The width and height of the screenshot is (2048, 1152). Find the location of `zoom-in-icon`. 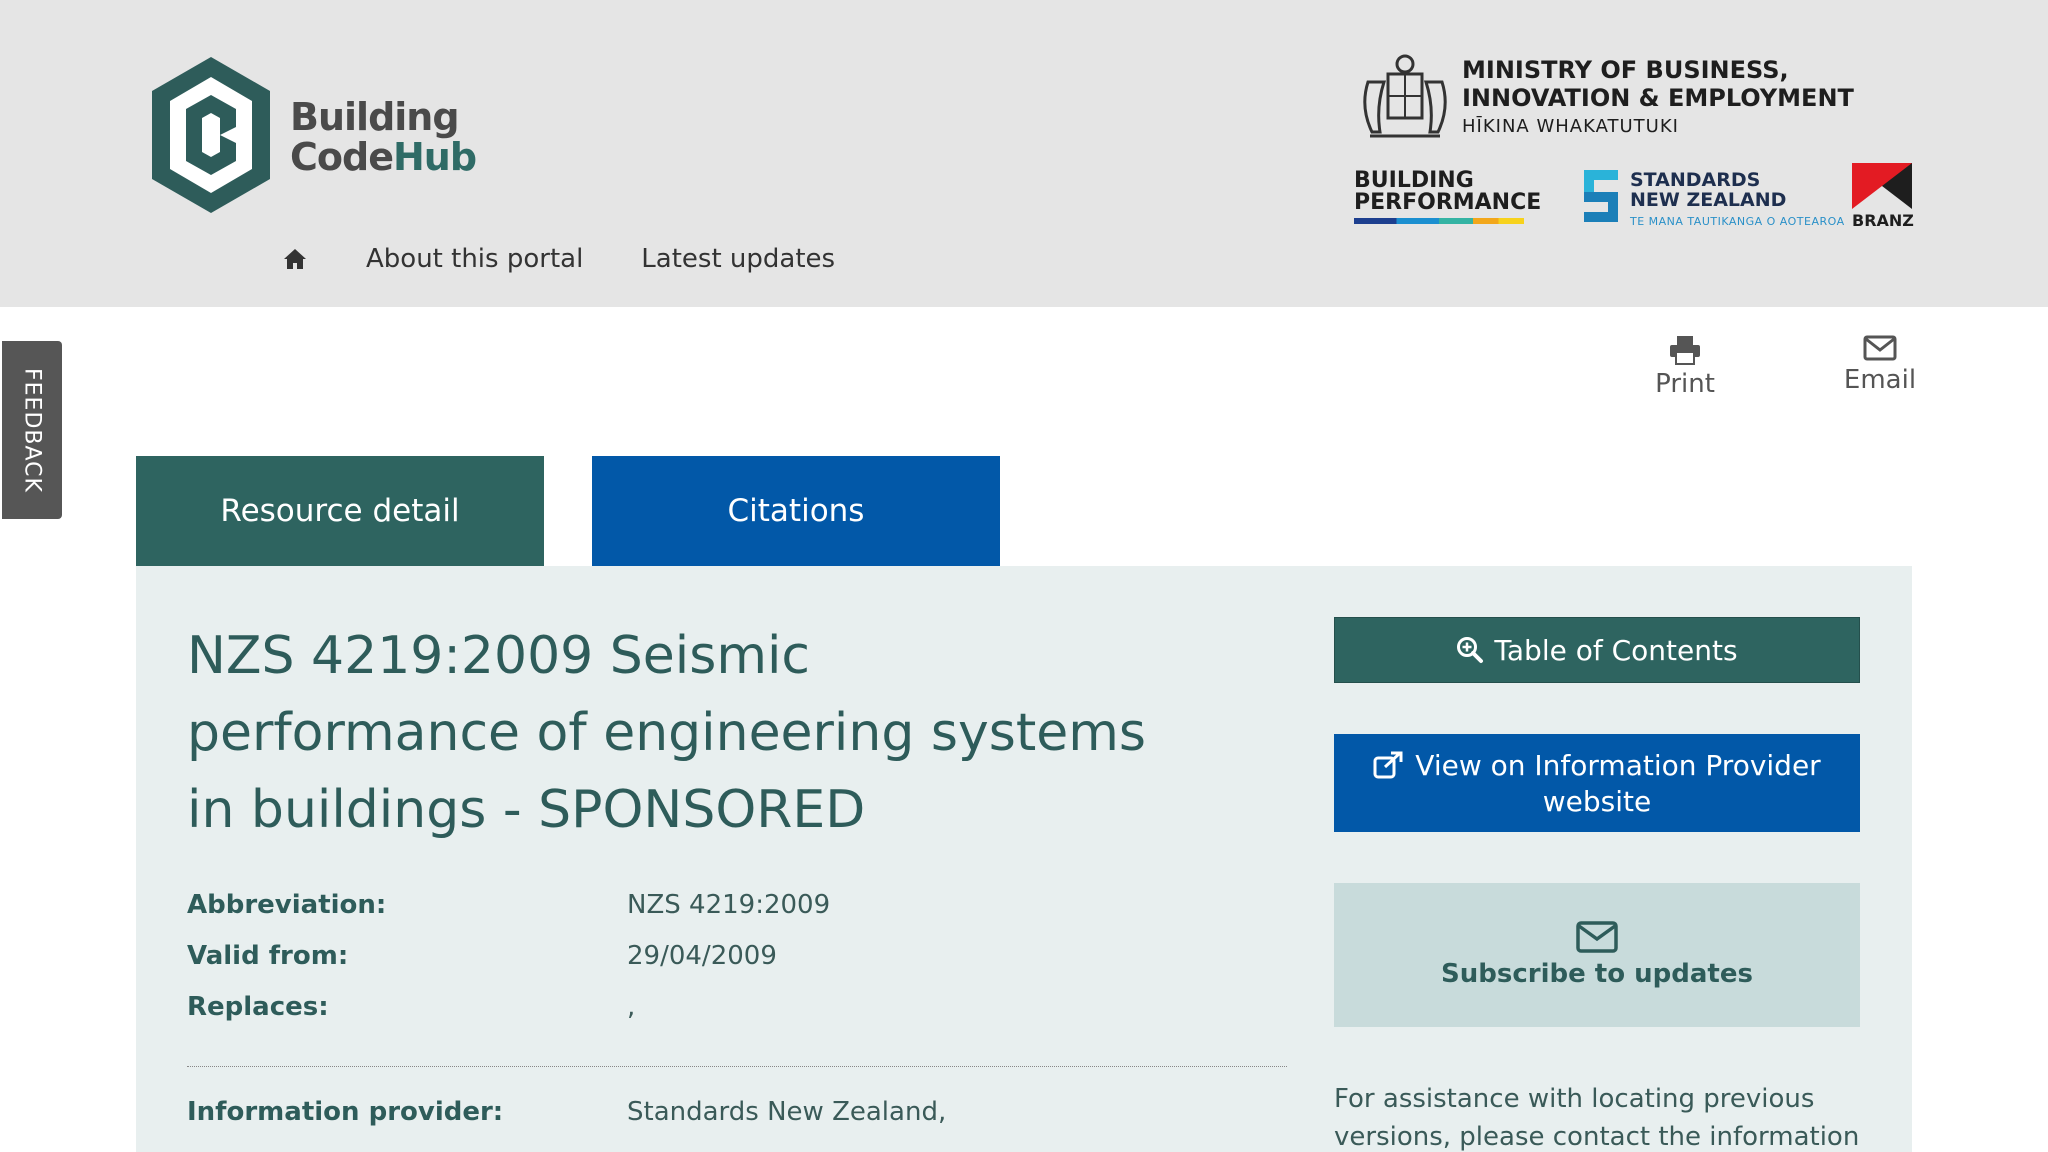

zoom-in-icon is located at coordinates (1470, 650).